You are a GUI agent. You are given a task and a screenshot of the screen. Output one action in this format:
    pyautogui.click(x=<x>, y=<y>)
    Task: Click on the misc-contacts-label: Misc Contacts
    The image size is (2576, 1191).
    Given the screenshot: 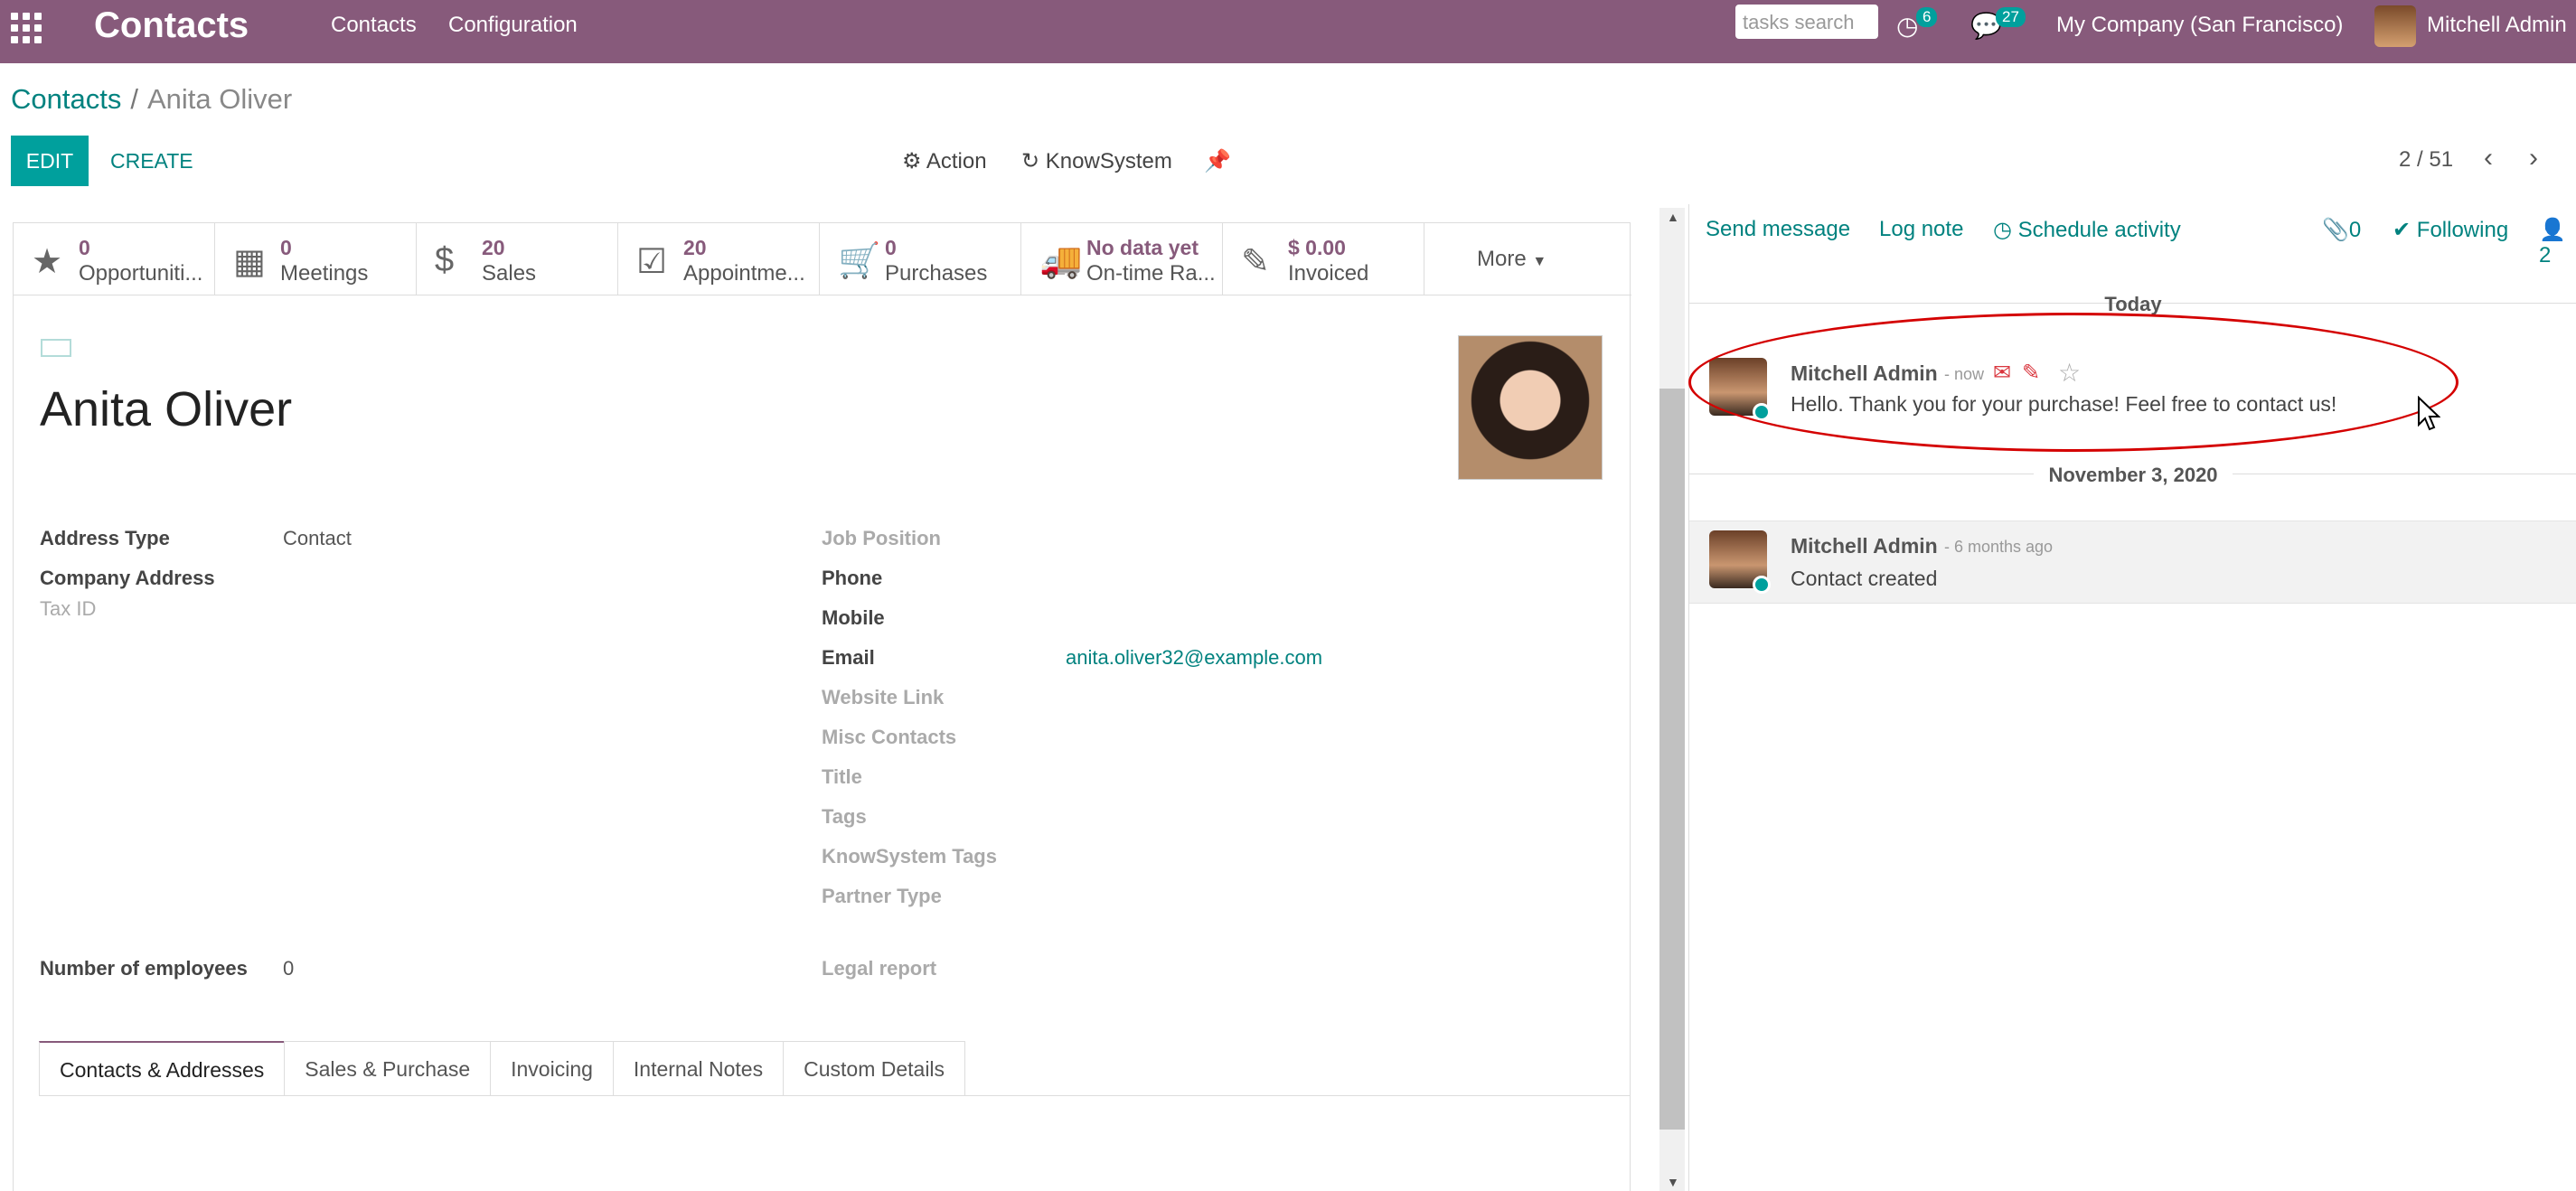 What is the action you would take?
    pyautogui.click(x=889, y=737)
    